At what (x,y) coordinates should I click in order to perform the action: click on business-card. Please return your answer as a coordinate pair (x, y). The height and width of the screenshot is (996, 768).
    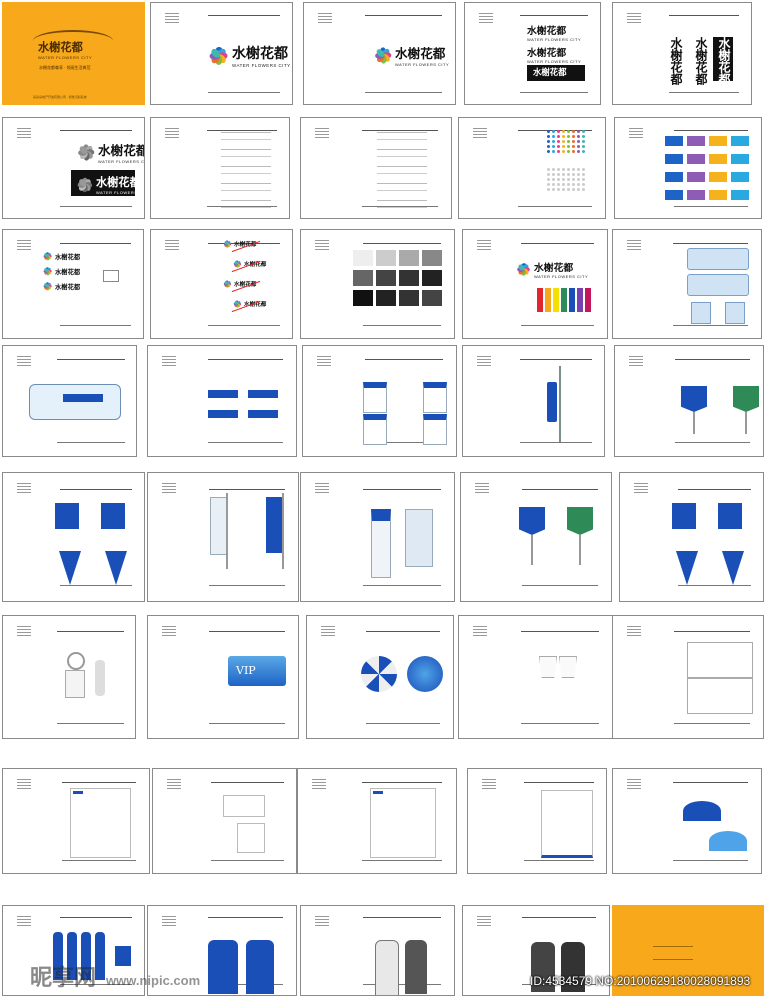
    Looking at the image, I should click on (244, 806).